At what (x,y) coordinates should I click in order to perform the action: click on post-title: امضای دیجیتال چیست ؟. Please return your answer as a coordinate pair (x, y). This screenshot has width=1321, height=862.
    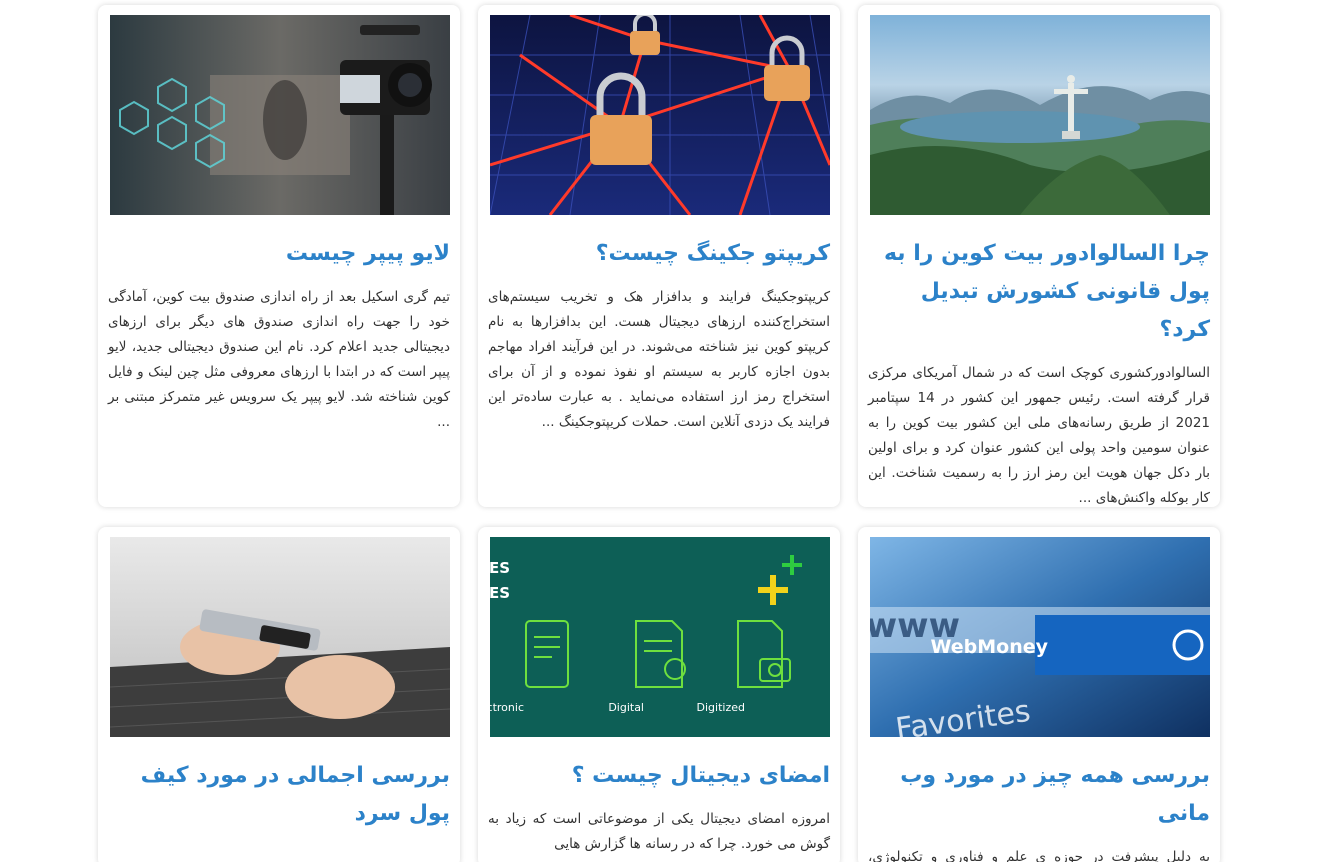
    Looking at the image, I should click on (659, 776).